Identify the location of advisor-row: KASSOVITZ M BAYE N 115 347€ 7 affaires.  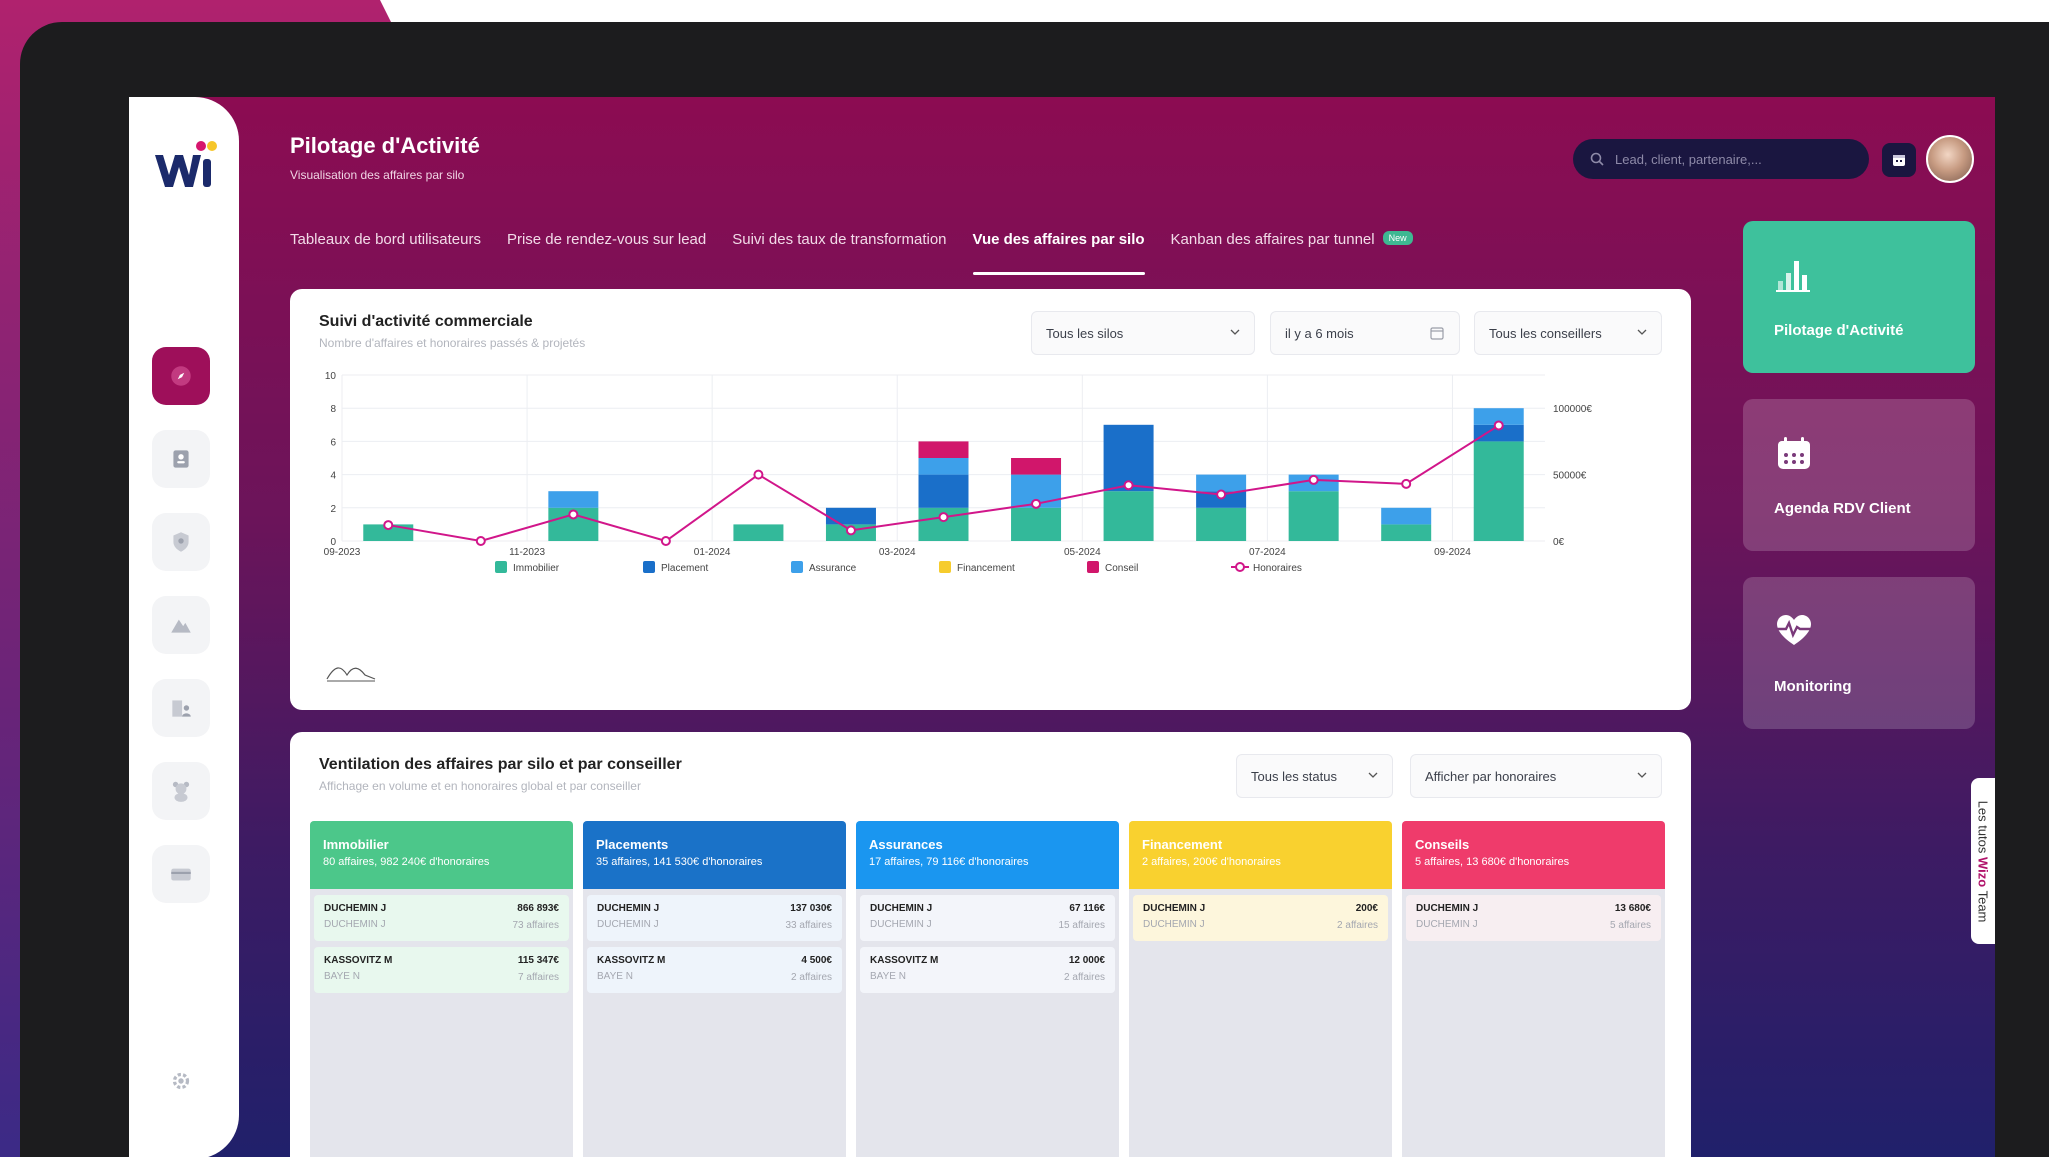
(441, 970).